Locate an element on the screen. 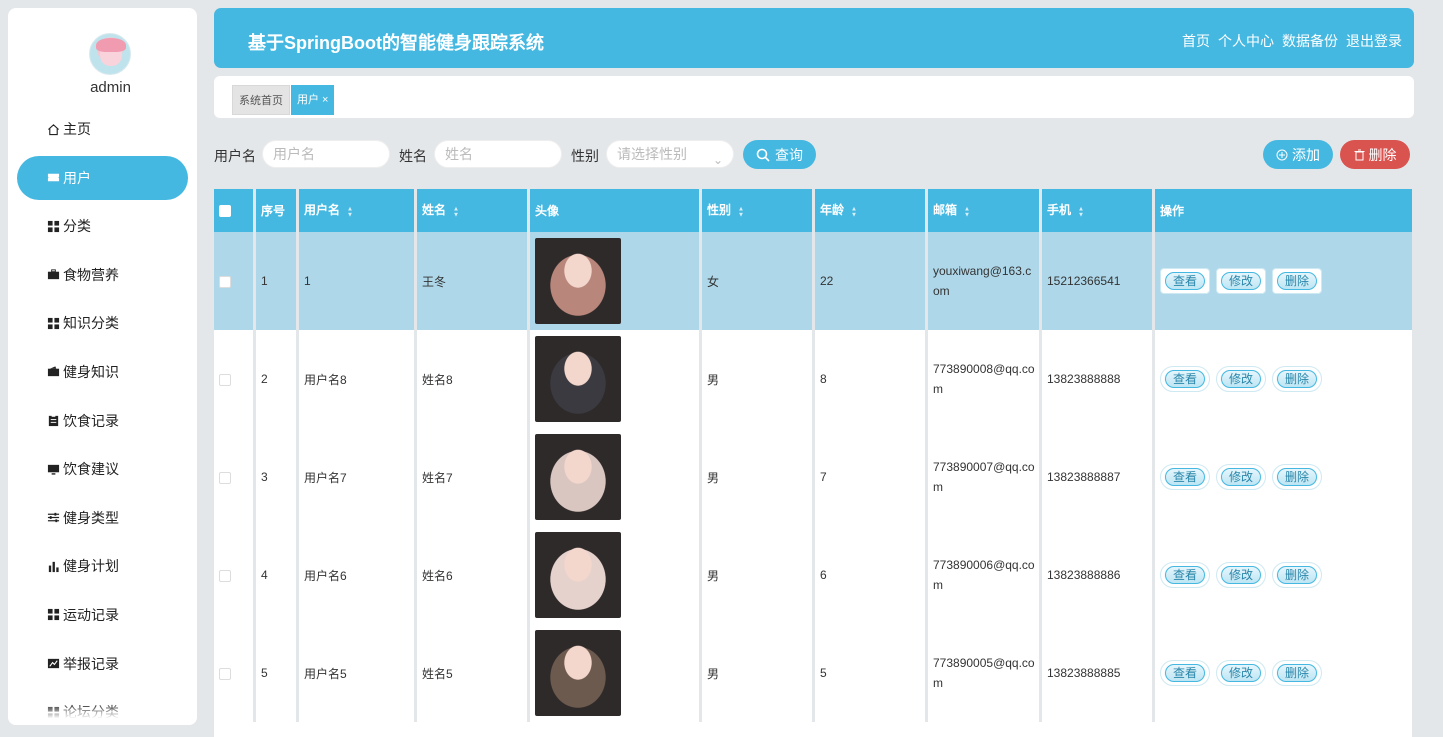 Image resolution: width=1443 pixels, height=737 pixels. nav-logout: 退出登录 is located at coordinates (1374, 41).